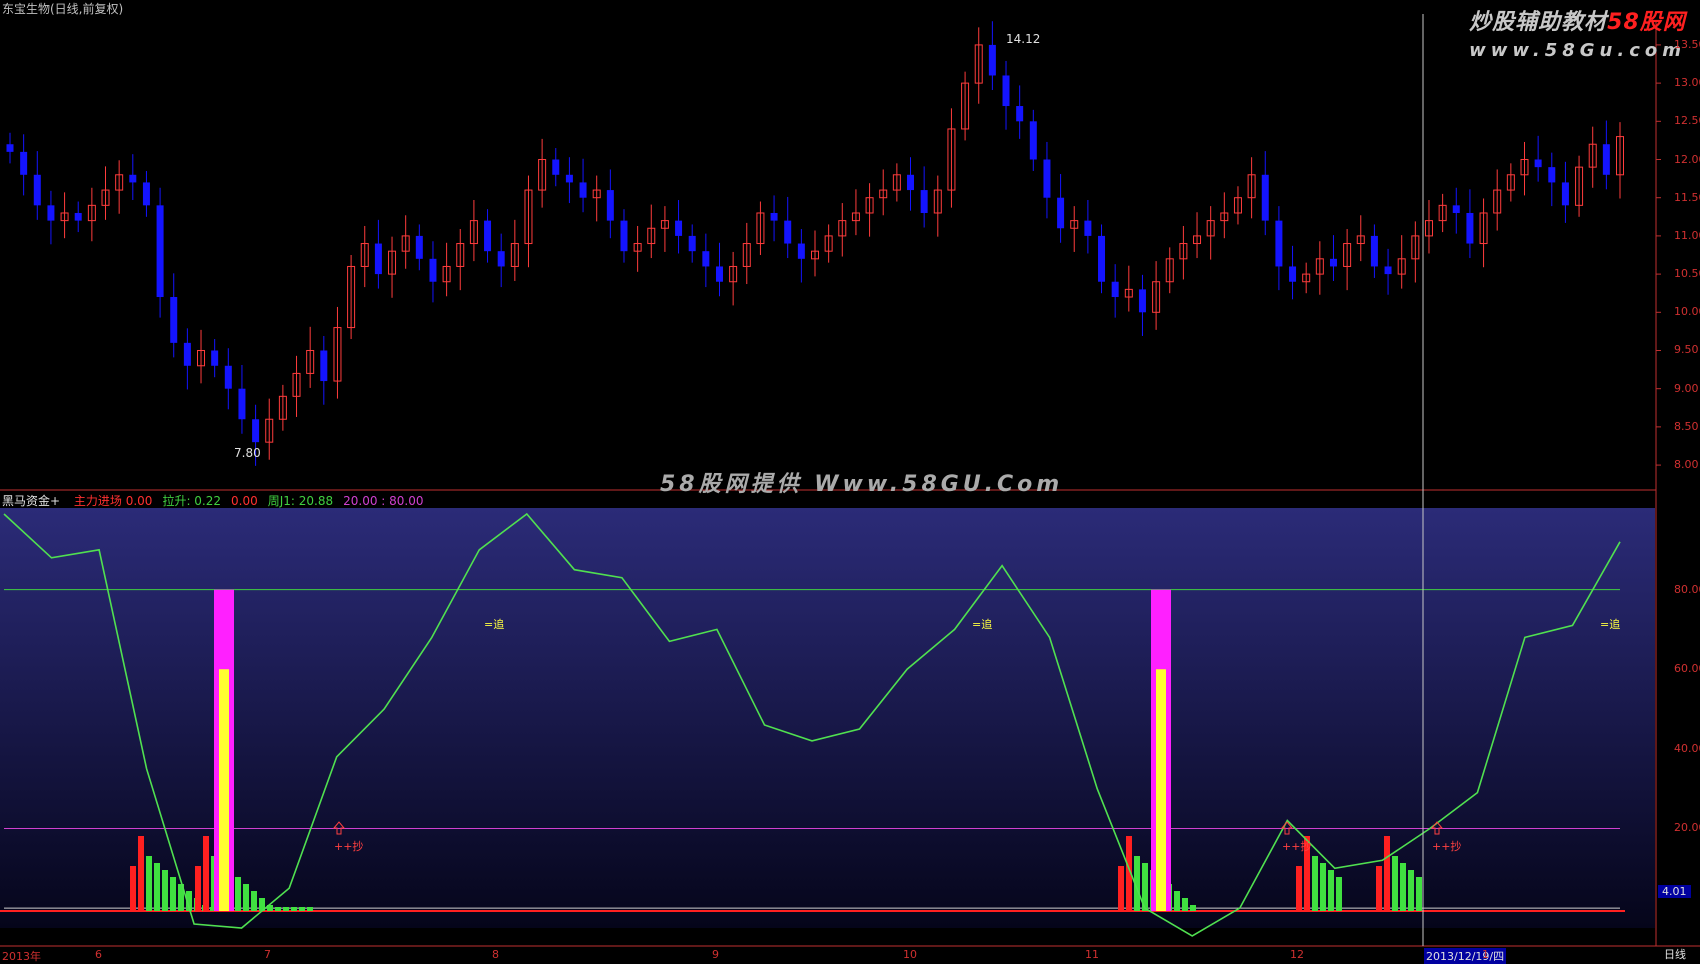 This screenshot has width=1700, height=964. I want to click on low-price-marker: 7.80, so click(247, 453).